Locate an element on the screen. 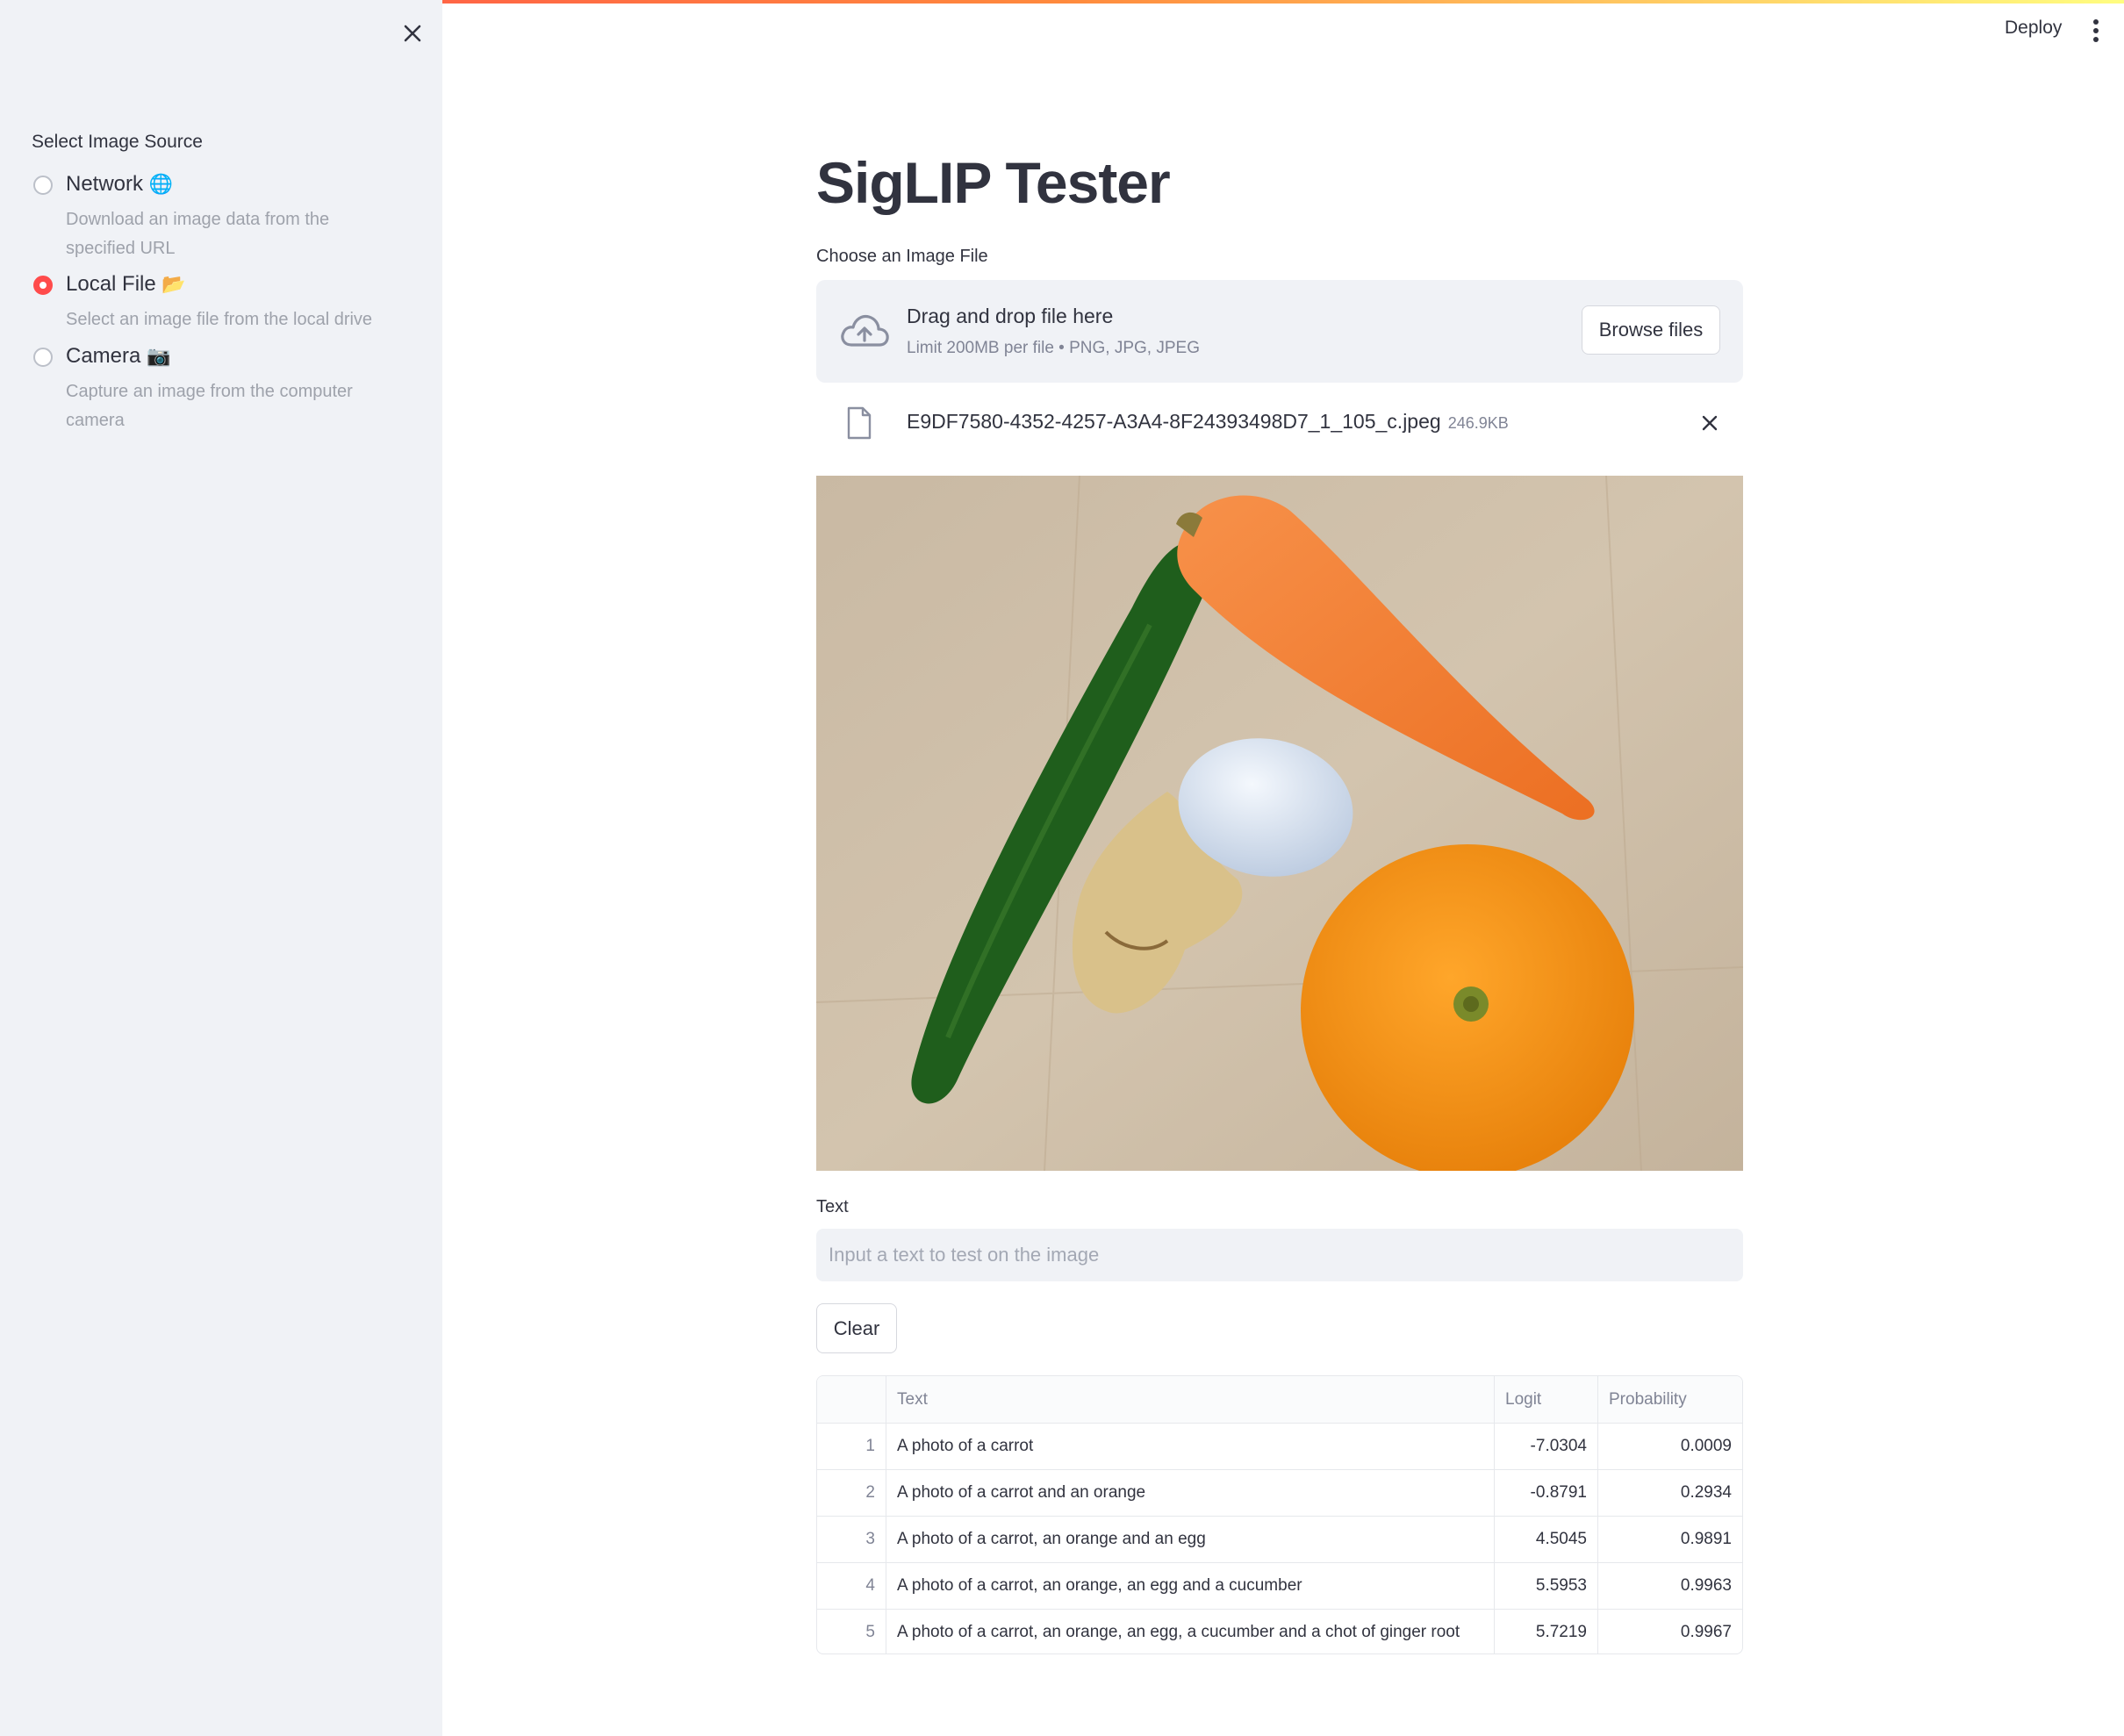 This screenshot has height=1736, width=2124. text-input is located at coordinates (1279, 1255).